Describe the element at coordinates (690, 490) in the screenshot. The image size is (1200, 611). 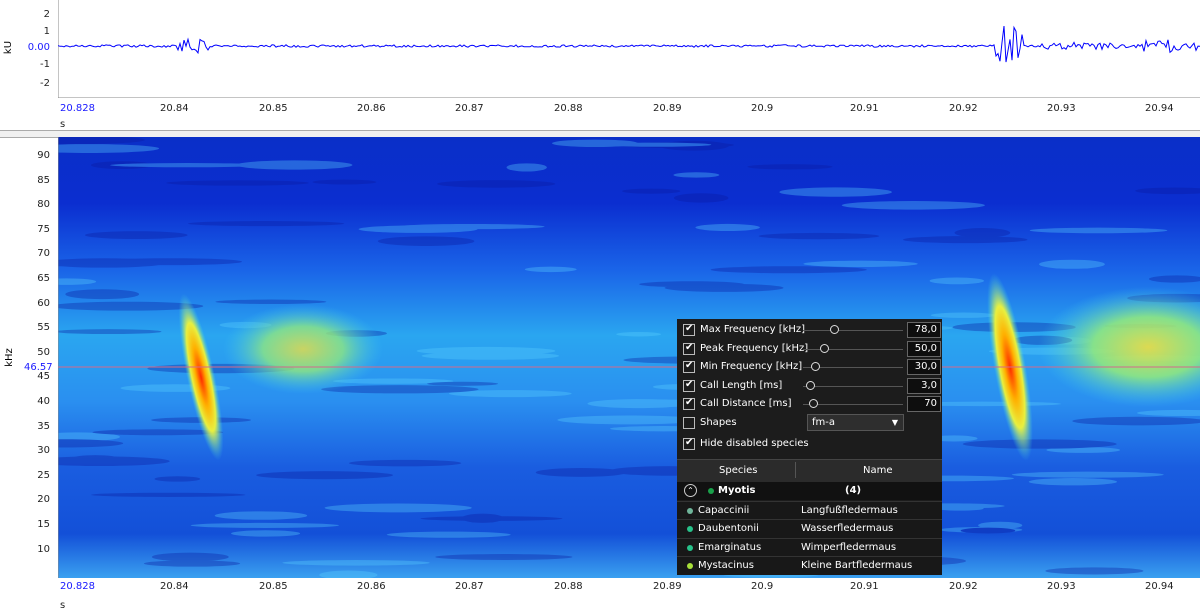
I see `collapse-icon: ⌃` at that location.